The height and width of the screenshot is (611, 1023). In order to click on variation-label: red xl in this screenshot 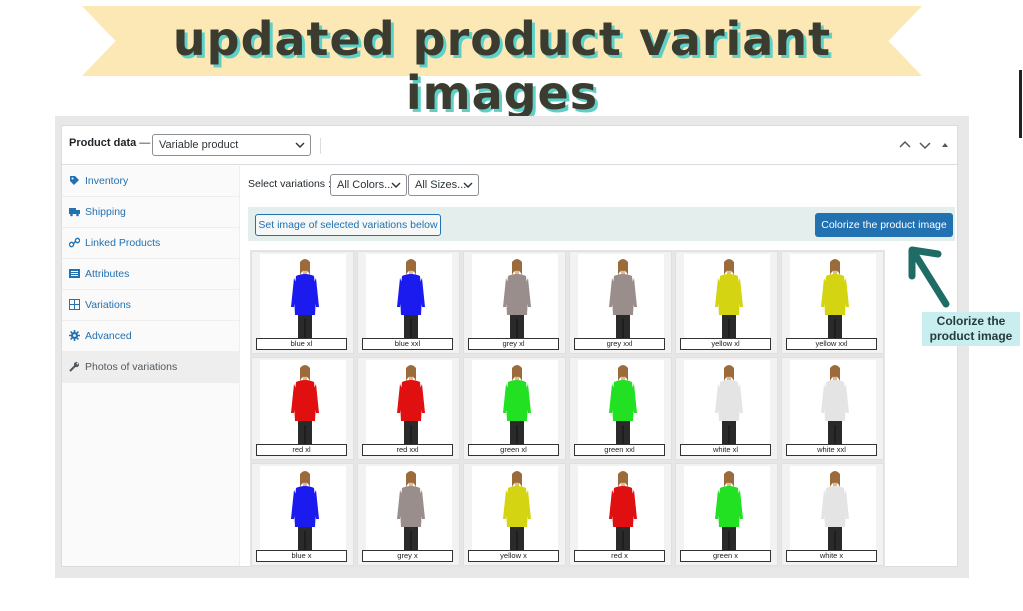, I will do `click(301, 450)`.